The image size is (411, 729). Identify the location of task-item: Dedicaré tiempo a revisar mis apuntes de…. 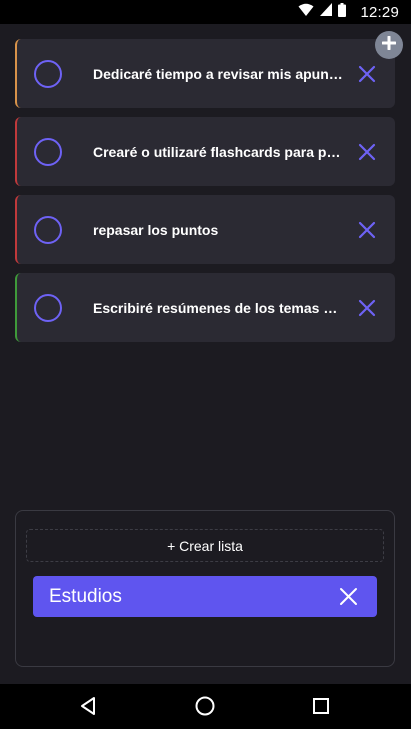
(205, 73).